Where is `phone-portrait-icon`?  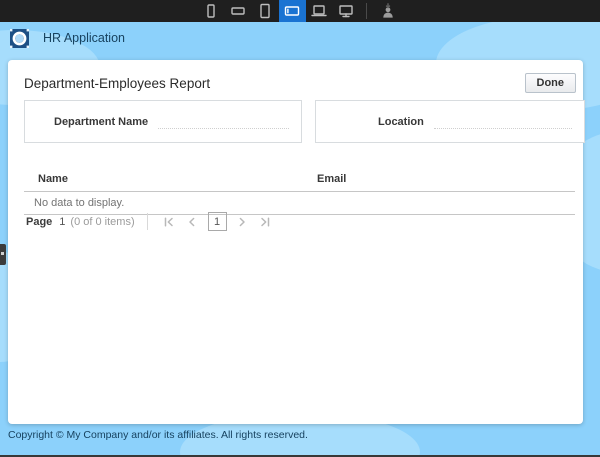 phone-portrait-icon is located at coordinates (211, 11).